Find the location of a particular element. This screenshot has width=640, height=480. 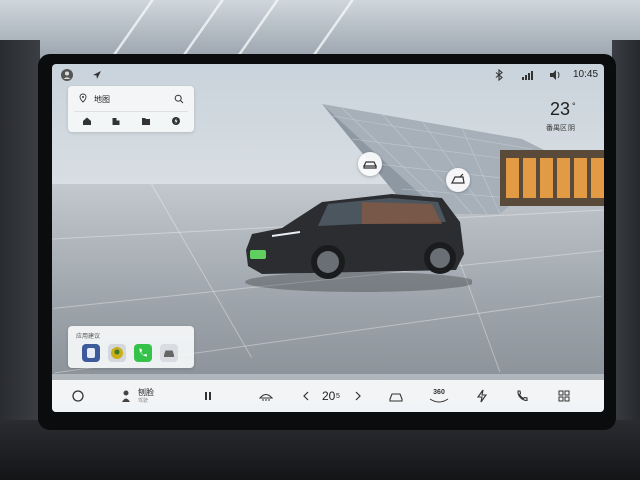

background-right is located at coordinates (626, 230).